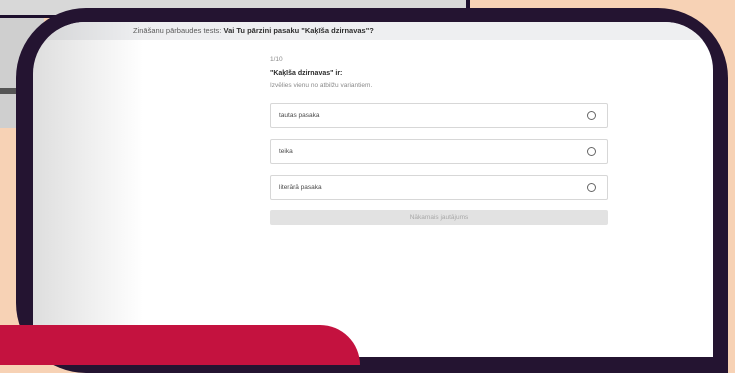 The image size is (735, 373). Describe the element at coordinates (180, 345) in the screenshot. I see `decorative-red-shape` at that location.